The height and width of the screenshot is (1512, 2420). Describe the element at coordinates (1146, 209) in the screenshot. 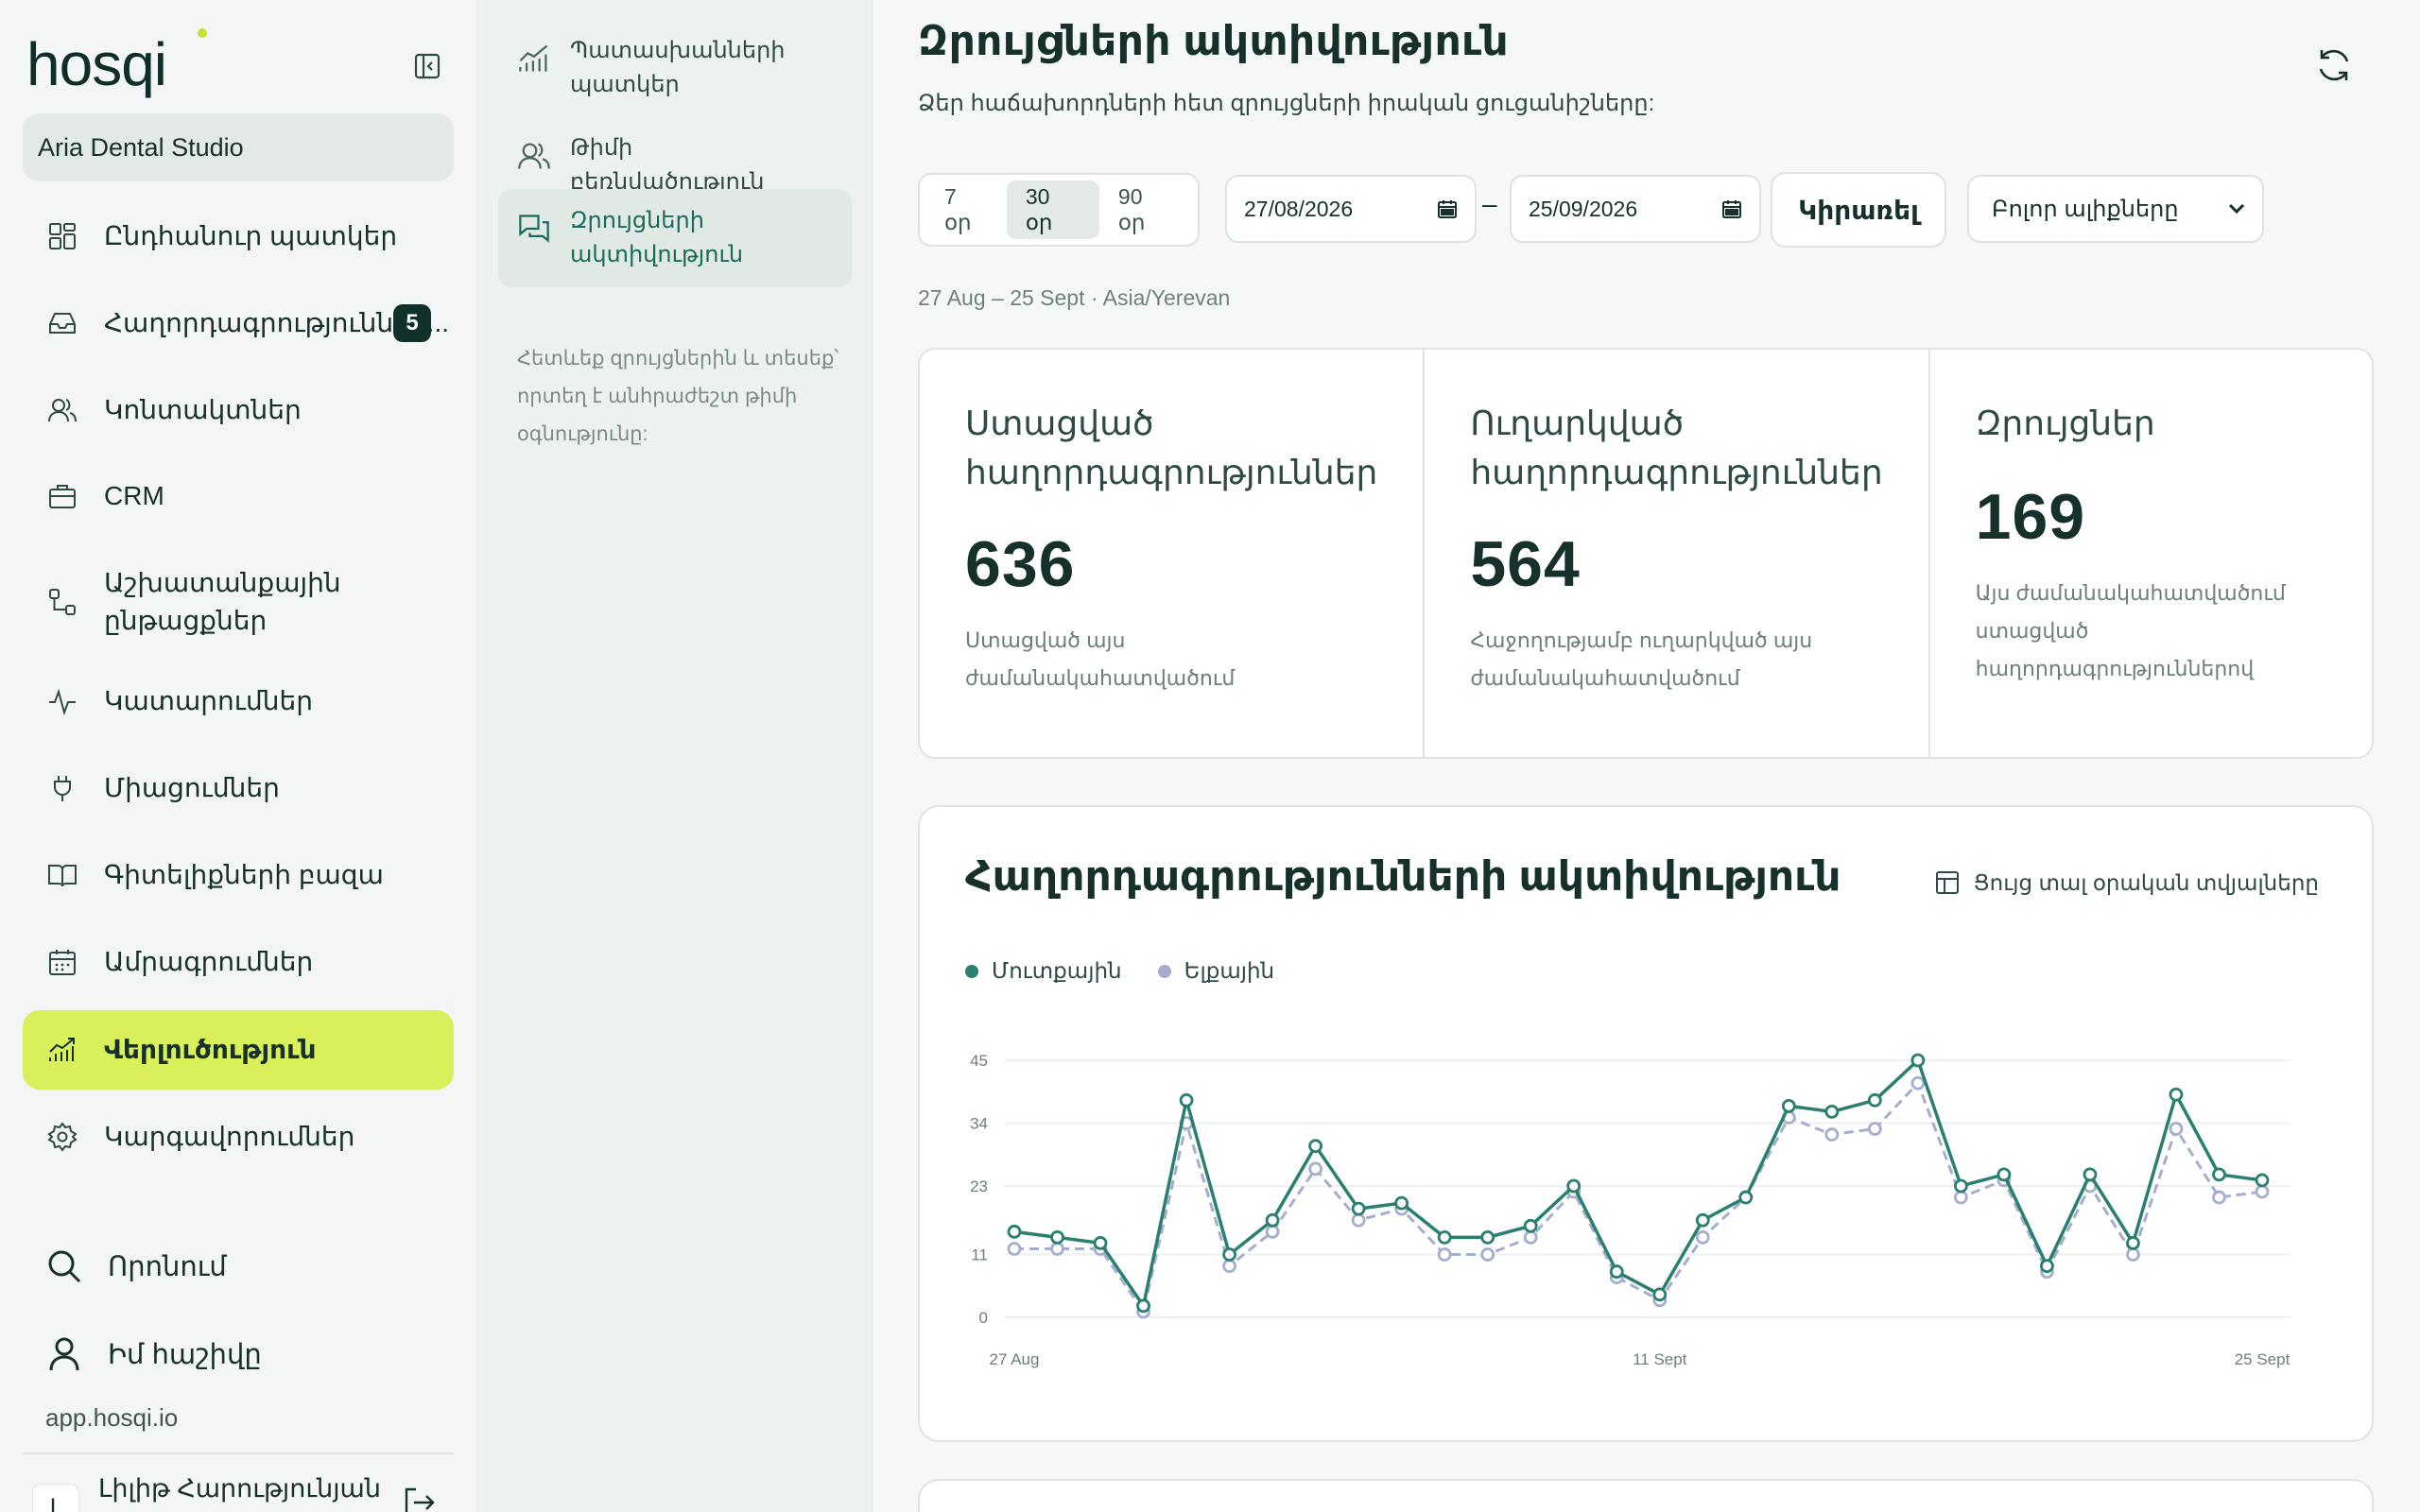

I see `range-90d-button: 90 օր` at that location.